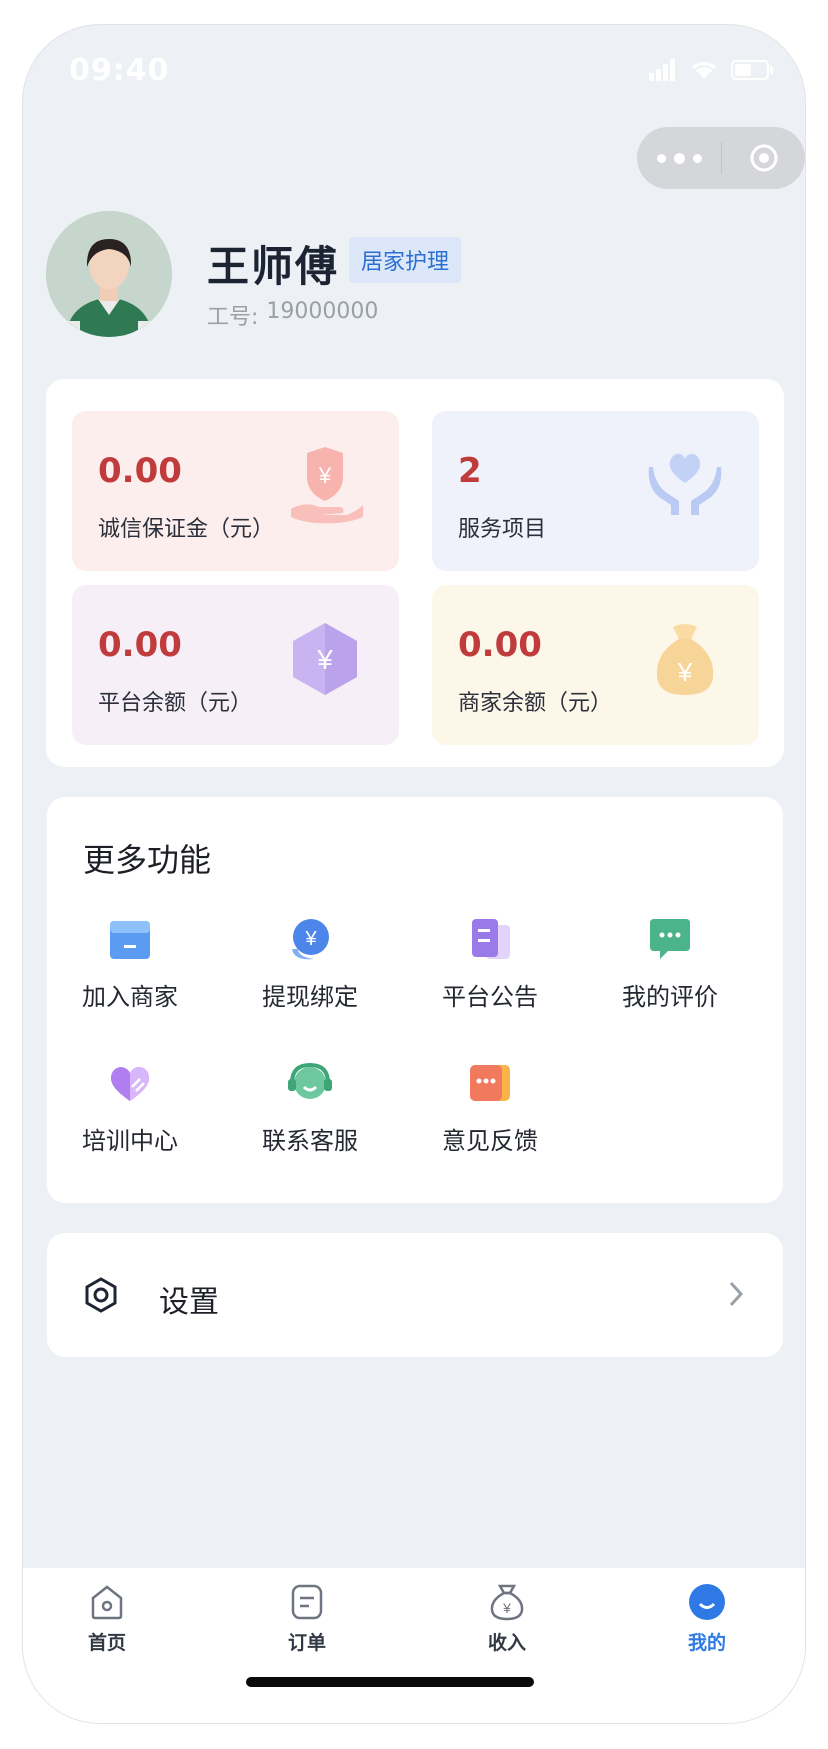  I want to click on func-join-merchant: 加入商家, so click(130, 970).